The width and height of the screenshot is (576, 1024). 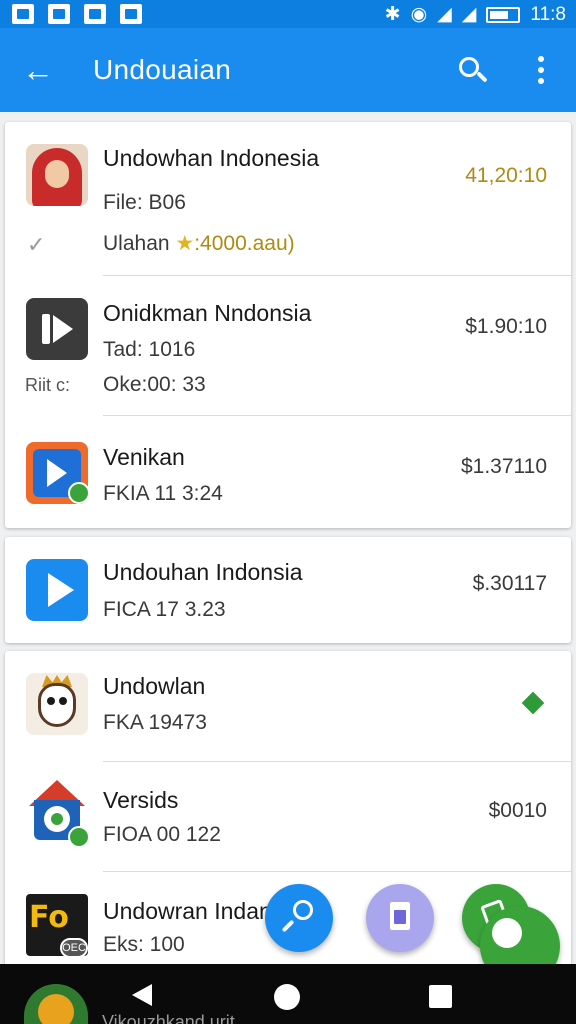 I want to click on app-list-card: Undouhan Indonsia FICA 17 3.23 $.30117, so click(x=288, y=590).